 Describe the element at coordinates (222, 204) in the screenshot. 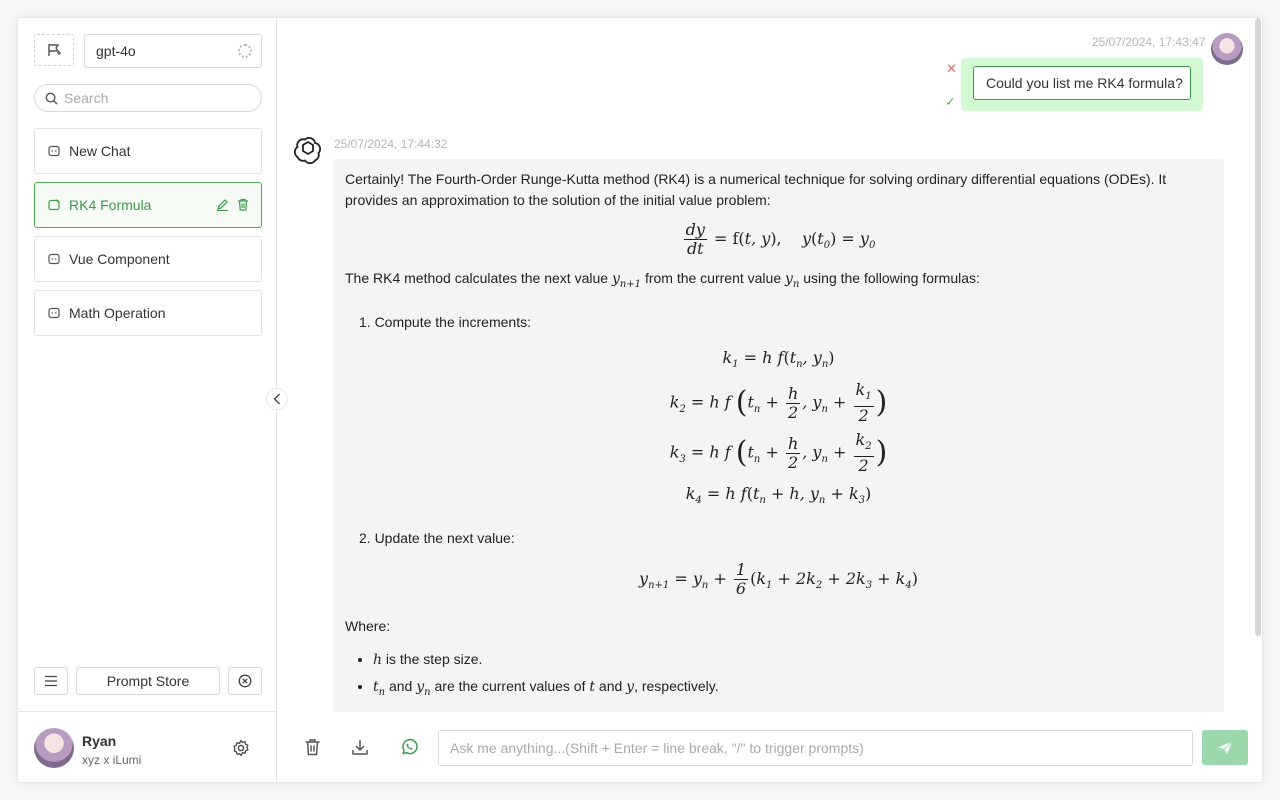

I see `edit-icon` at that location.